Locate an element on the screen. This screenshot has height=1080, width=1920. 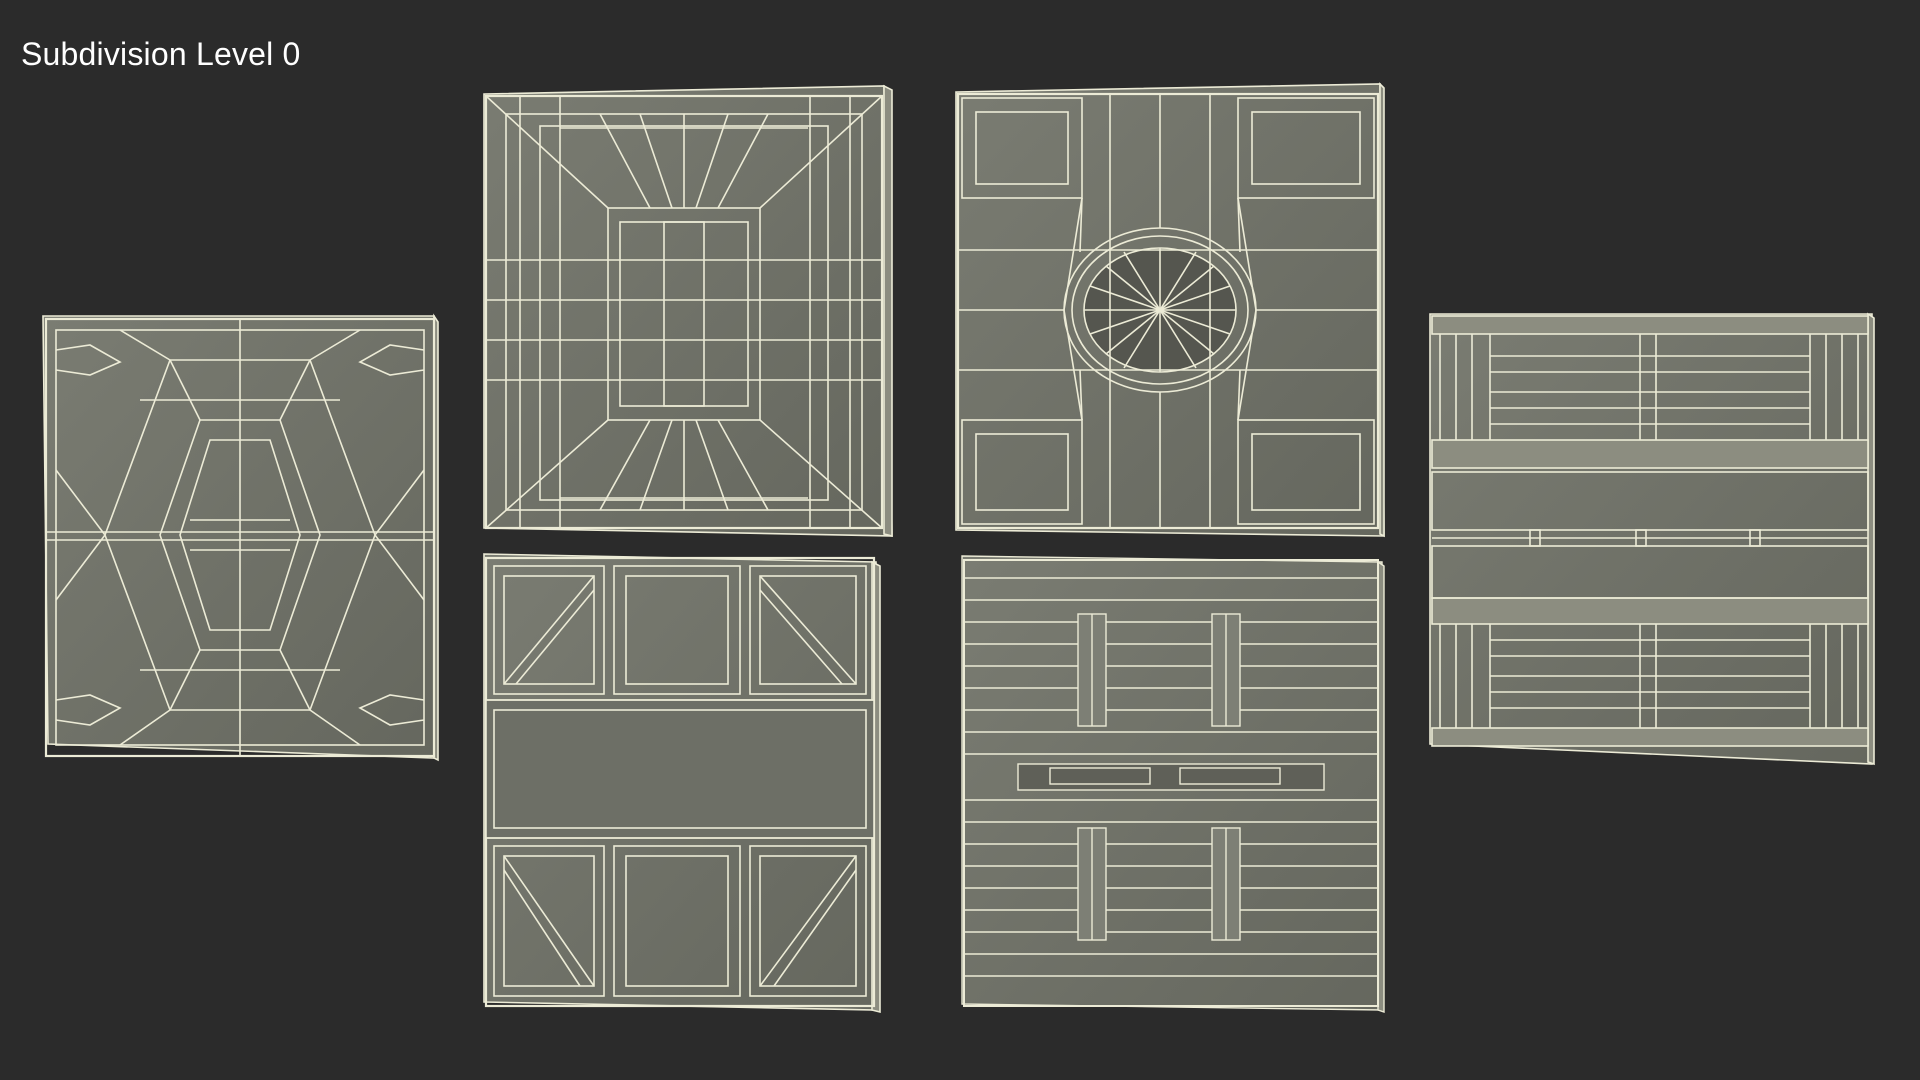
panel-tube-stack is located at coordinates (1173, 784).